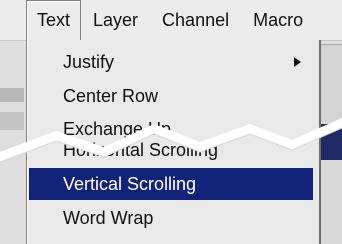  What do you see at coordinates (54, 20) in the screenshot?
I see `menu-text: Text` at bounding box center [54, 20].